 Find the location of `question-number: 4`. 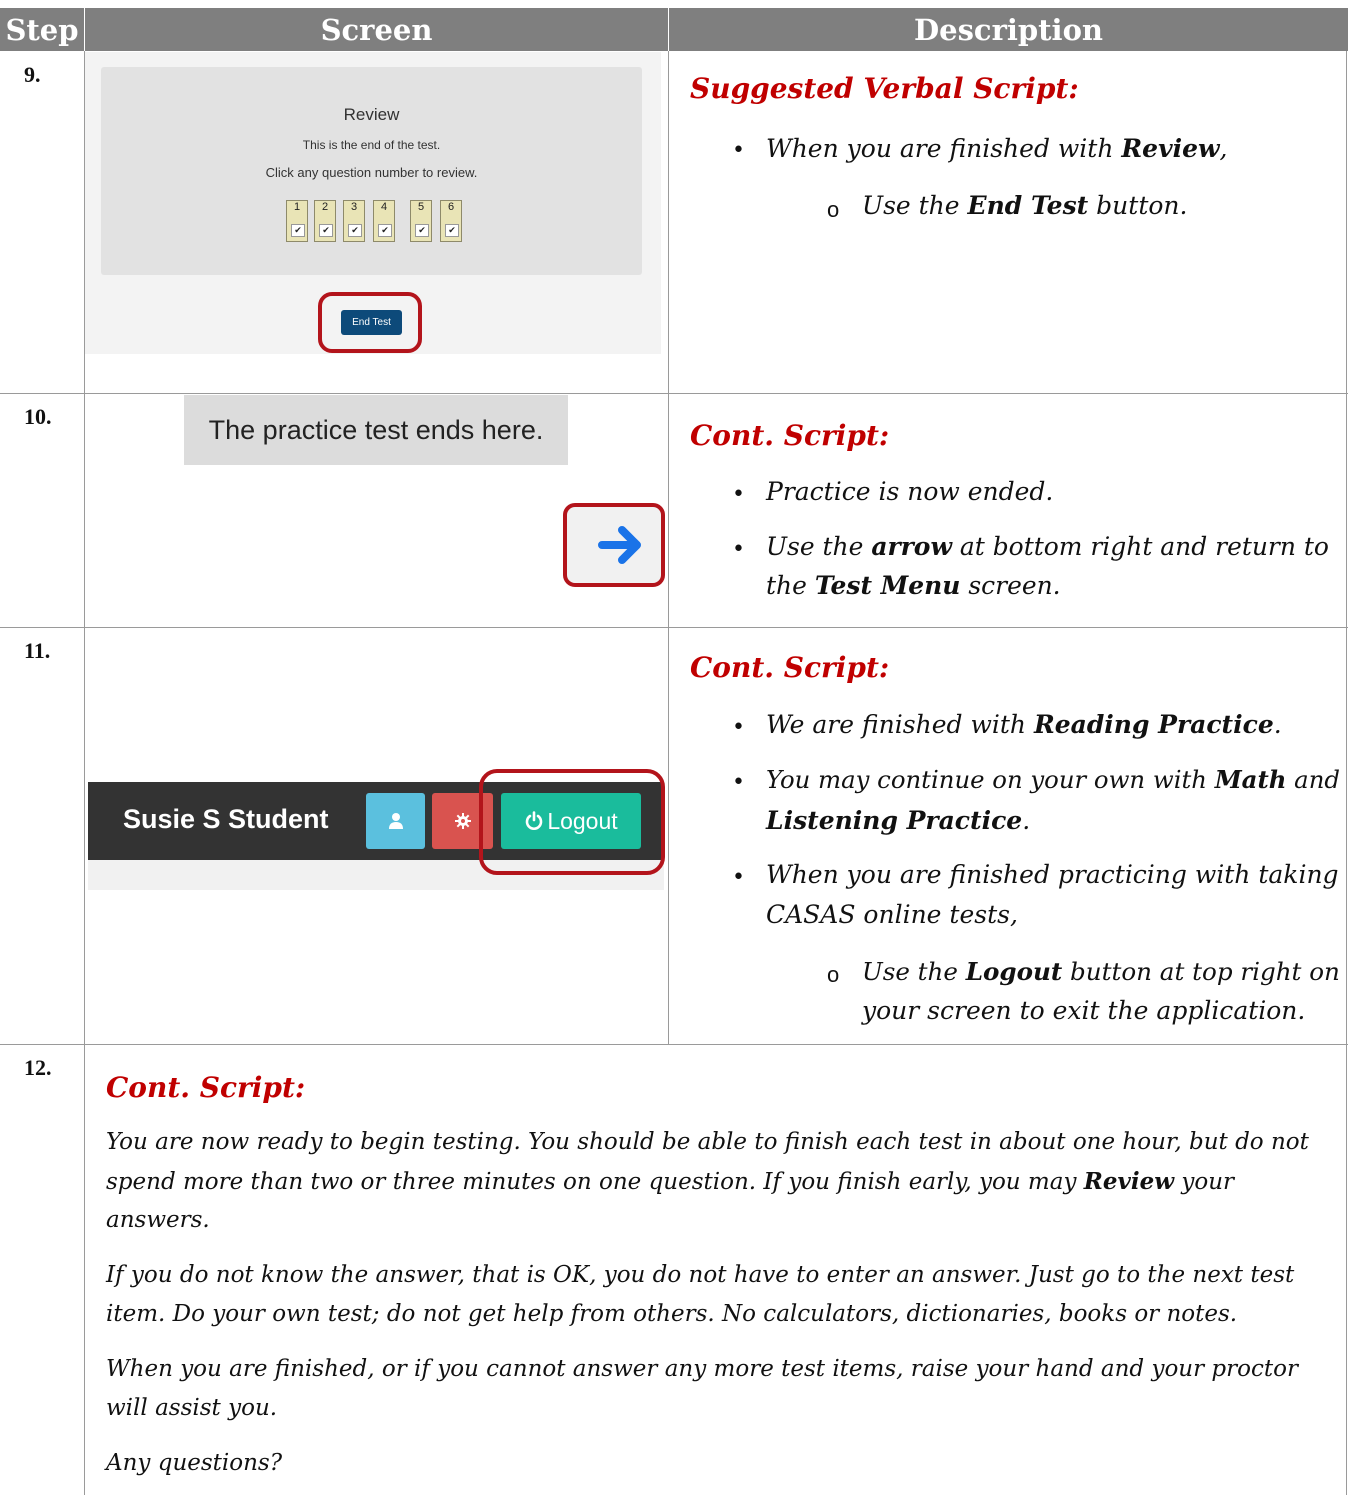

question-number: 4 is located at coordinates (384, 207).